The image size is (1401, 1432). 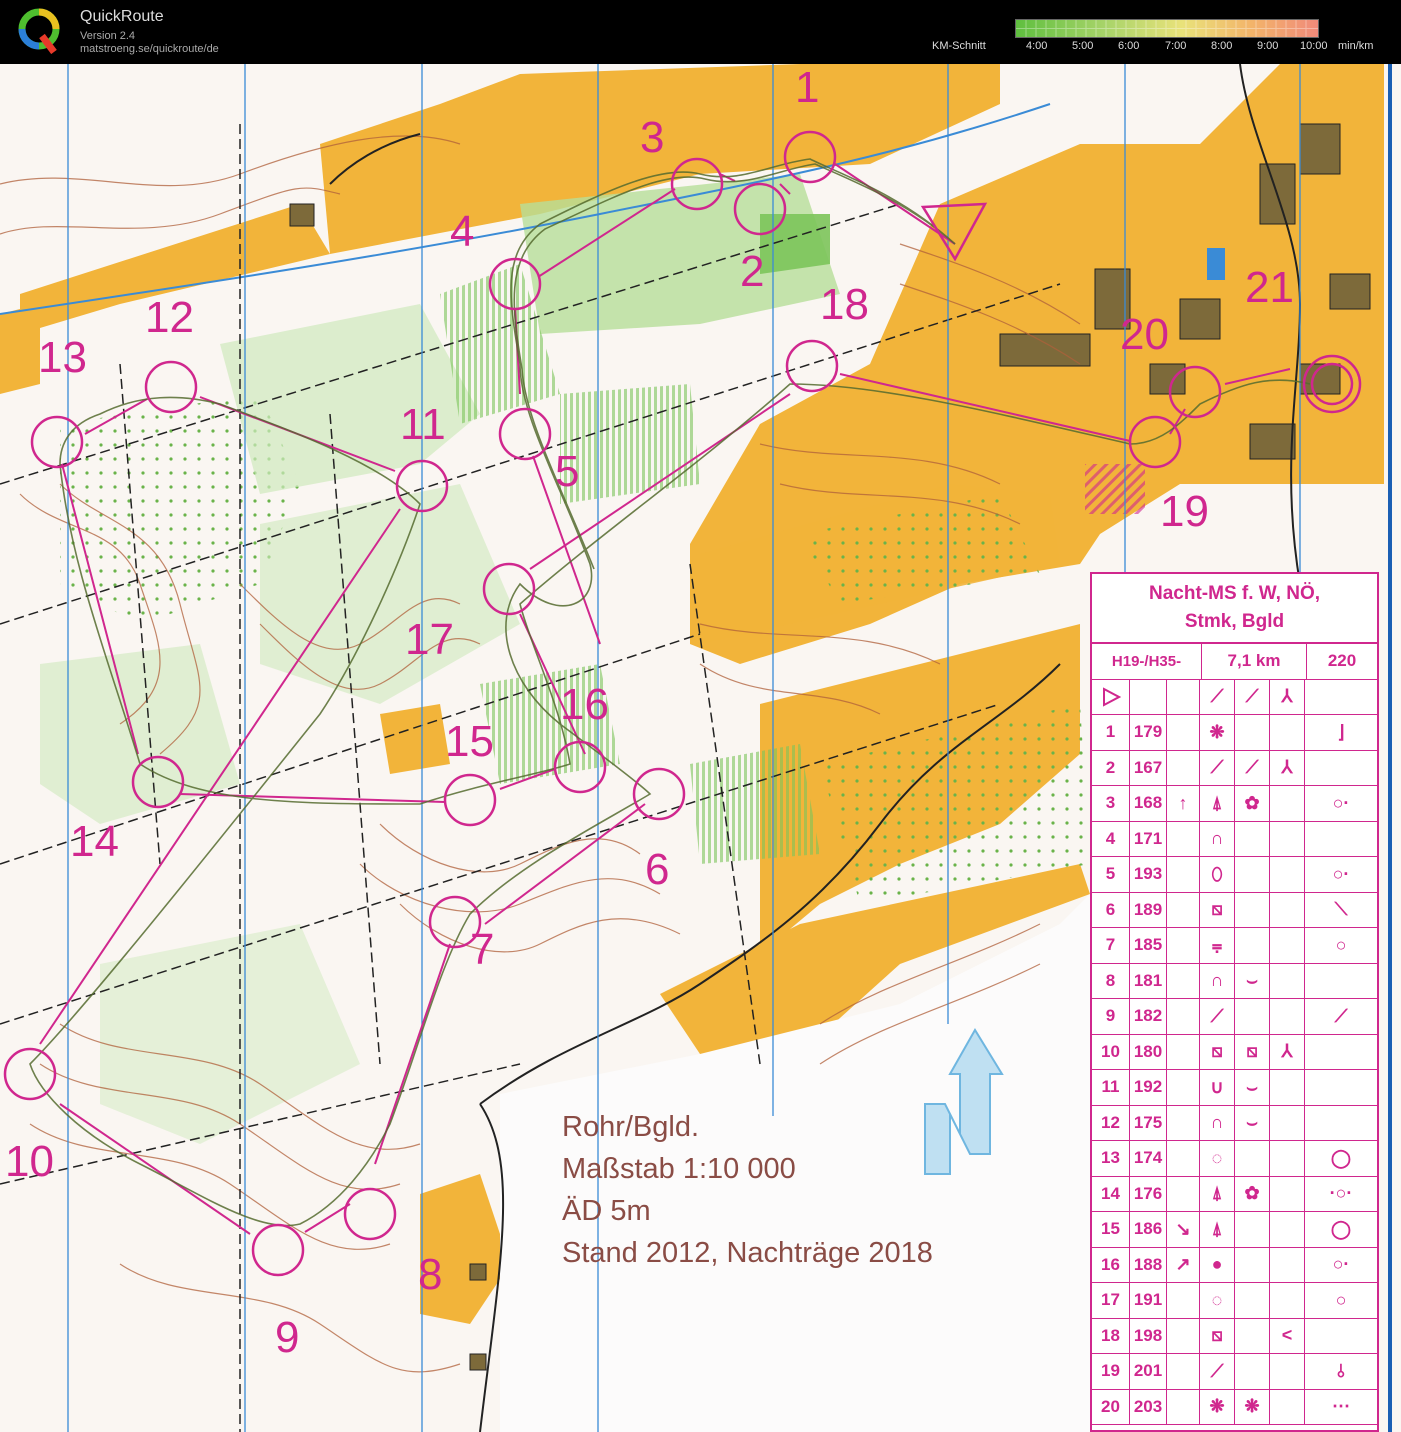 What do you see at coordinates (1115, 489) in the screenshot?
I see `restricted-area` at bounding box center [1115, 489].